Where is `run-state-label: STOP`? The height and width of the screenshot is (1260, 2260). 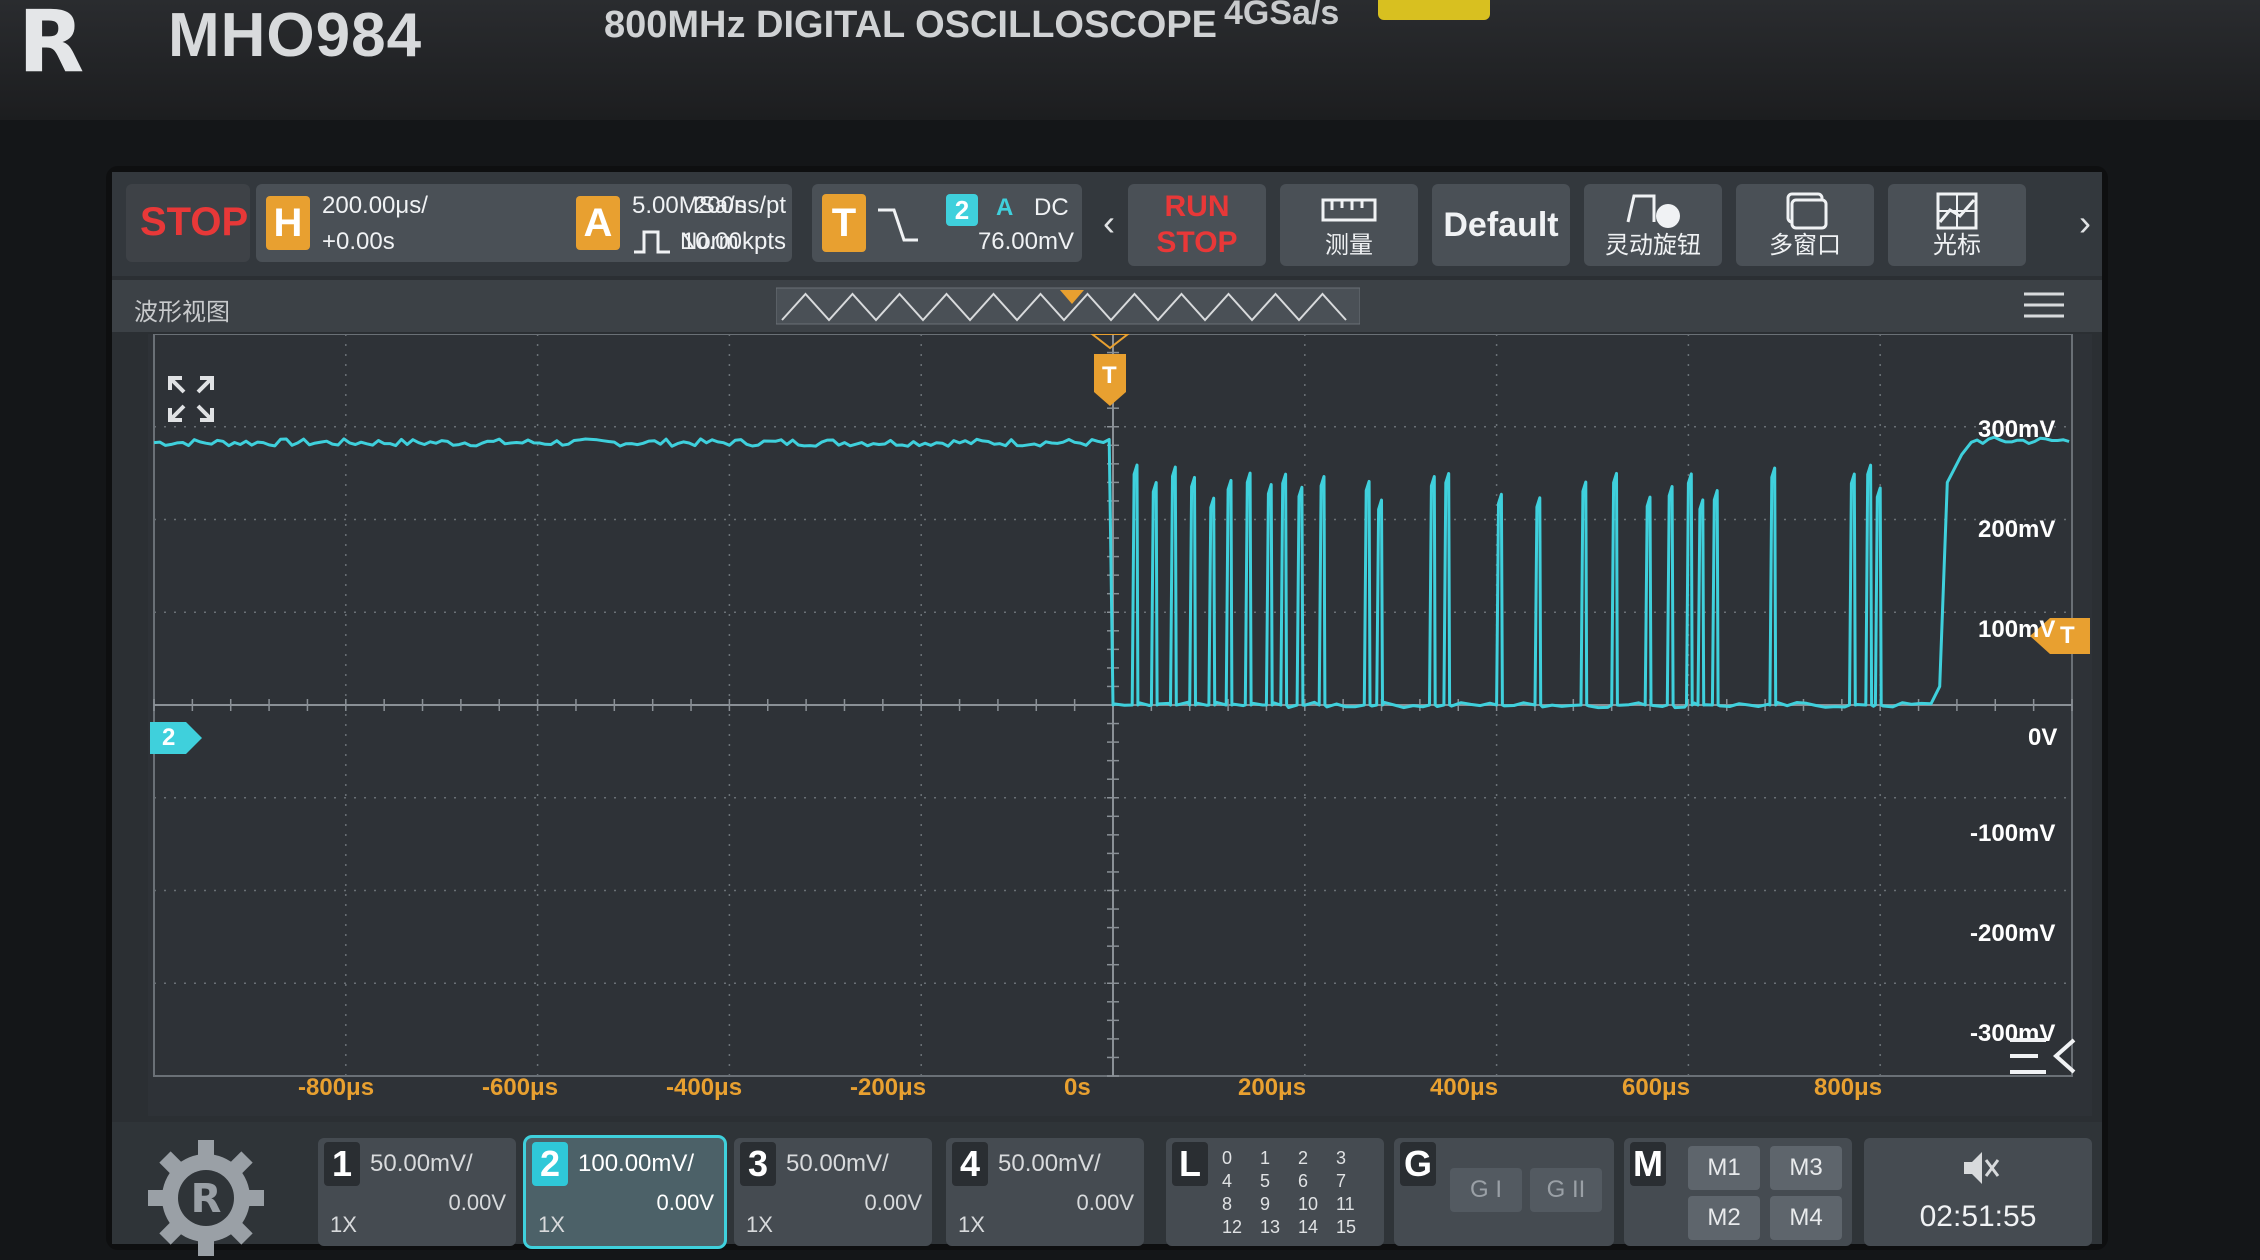
run-state-label: STOP is located at coordinates (194, 222).